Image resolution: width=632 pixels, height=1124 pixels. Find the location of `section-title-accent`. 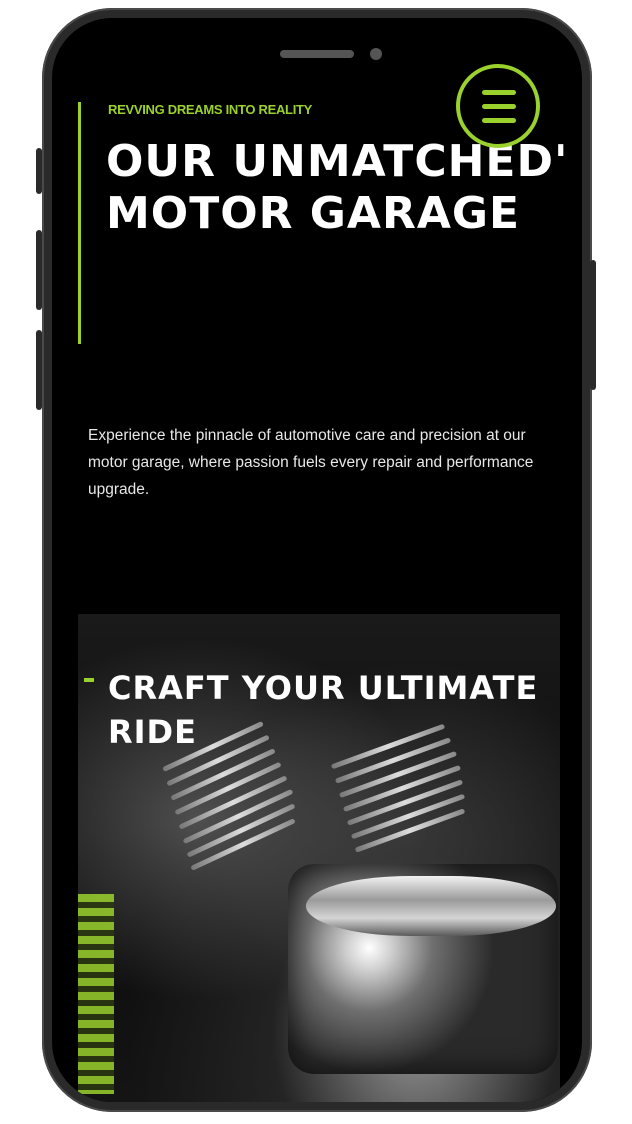

section-title-accent is located at coordinates (89, 680).